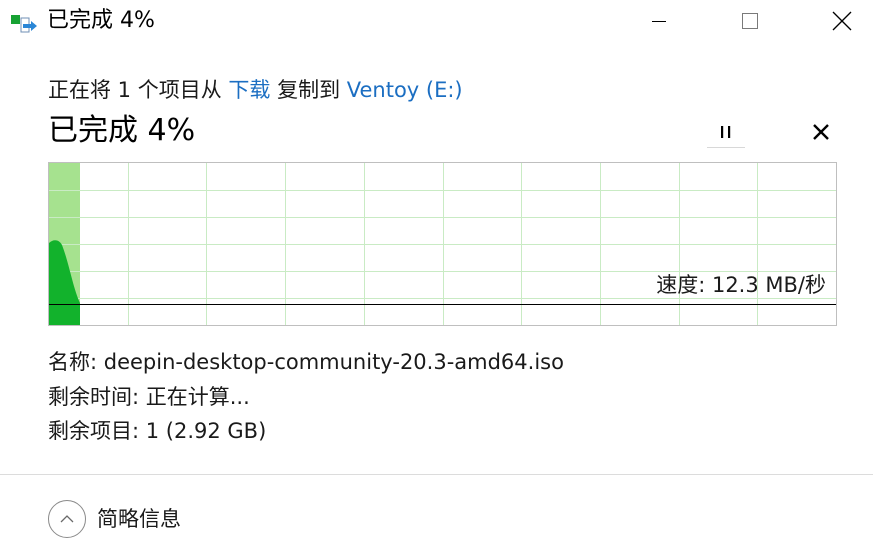  I want to click on pause-button, so click(726, 132).